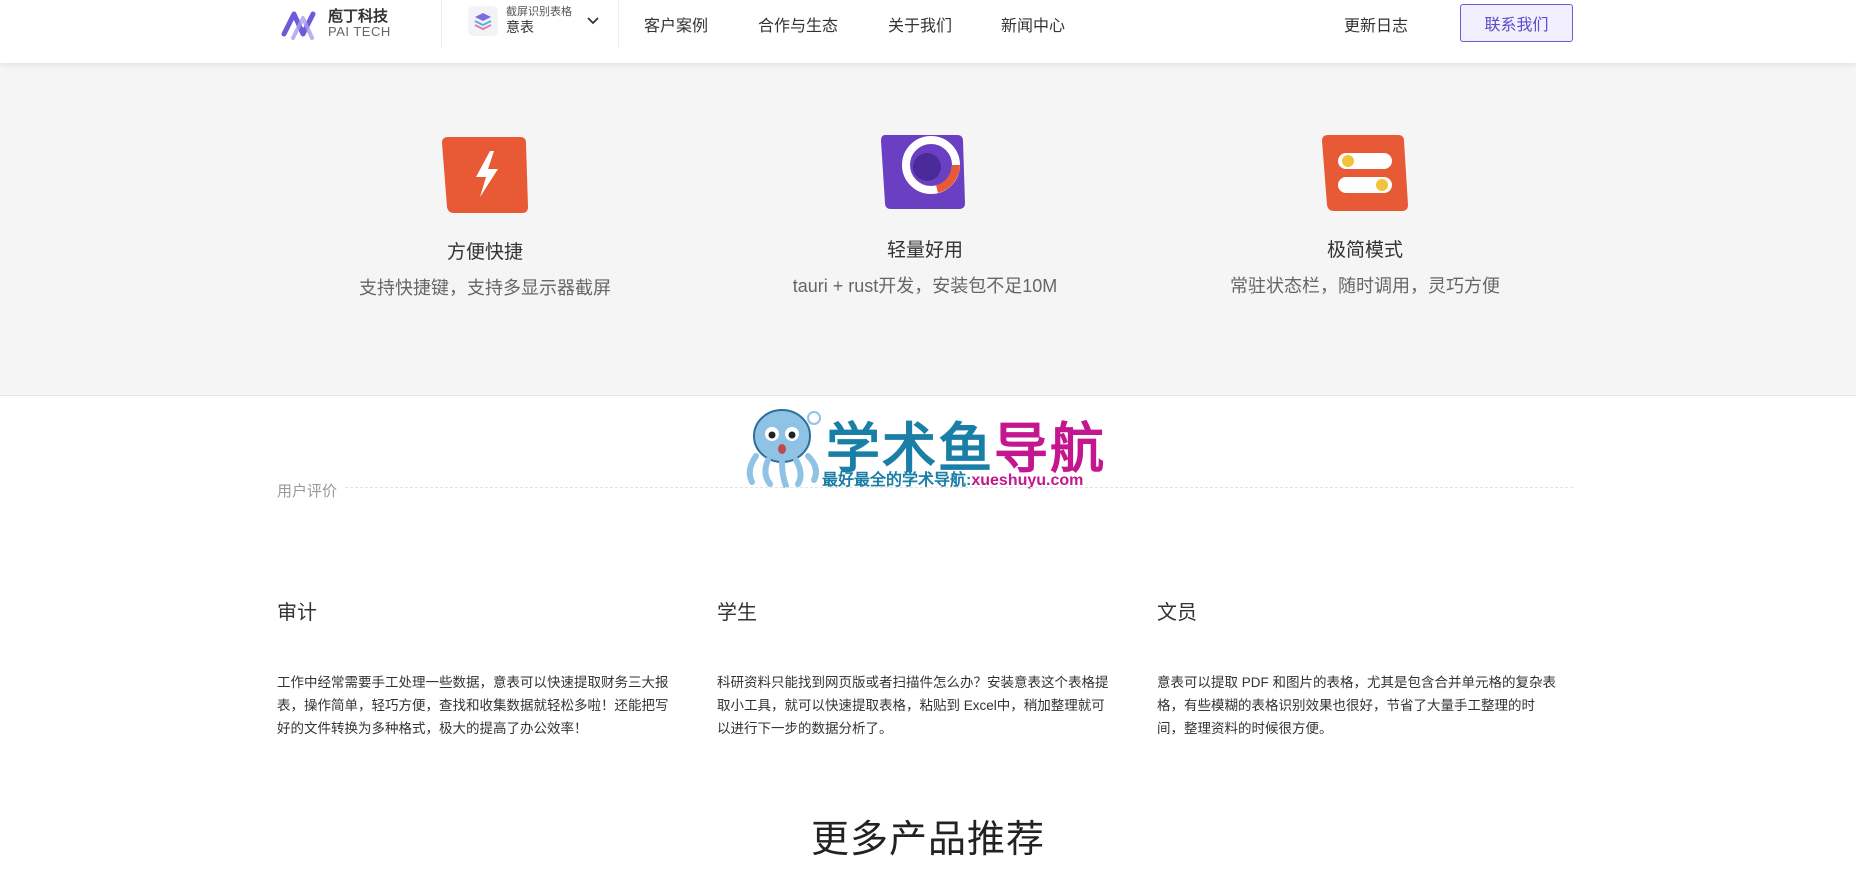  I want to click on feature-desc: 支持快捷键，支持多显示器截屏, so click(485, 288).